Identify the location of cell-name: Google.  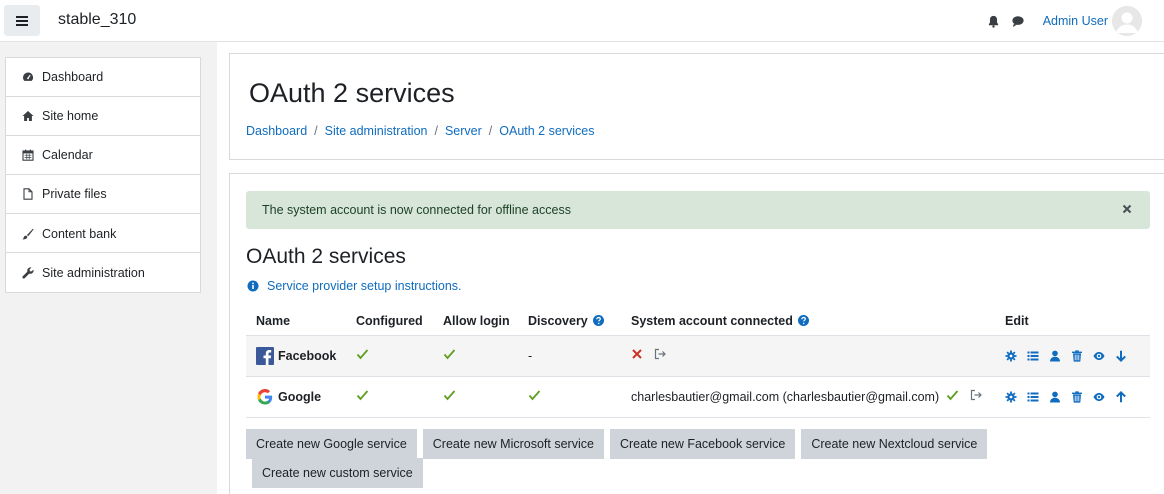
(296, 397).